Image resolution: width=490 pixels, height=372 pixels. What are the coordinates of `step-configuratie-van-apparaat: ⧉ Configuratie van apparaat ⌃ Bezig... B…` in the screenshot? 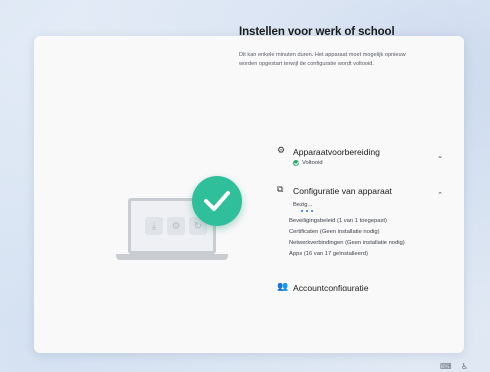 It's located at (366, 222).